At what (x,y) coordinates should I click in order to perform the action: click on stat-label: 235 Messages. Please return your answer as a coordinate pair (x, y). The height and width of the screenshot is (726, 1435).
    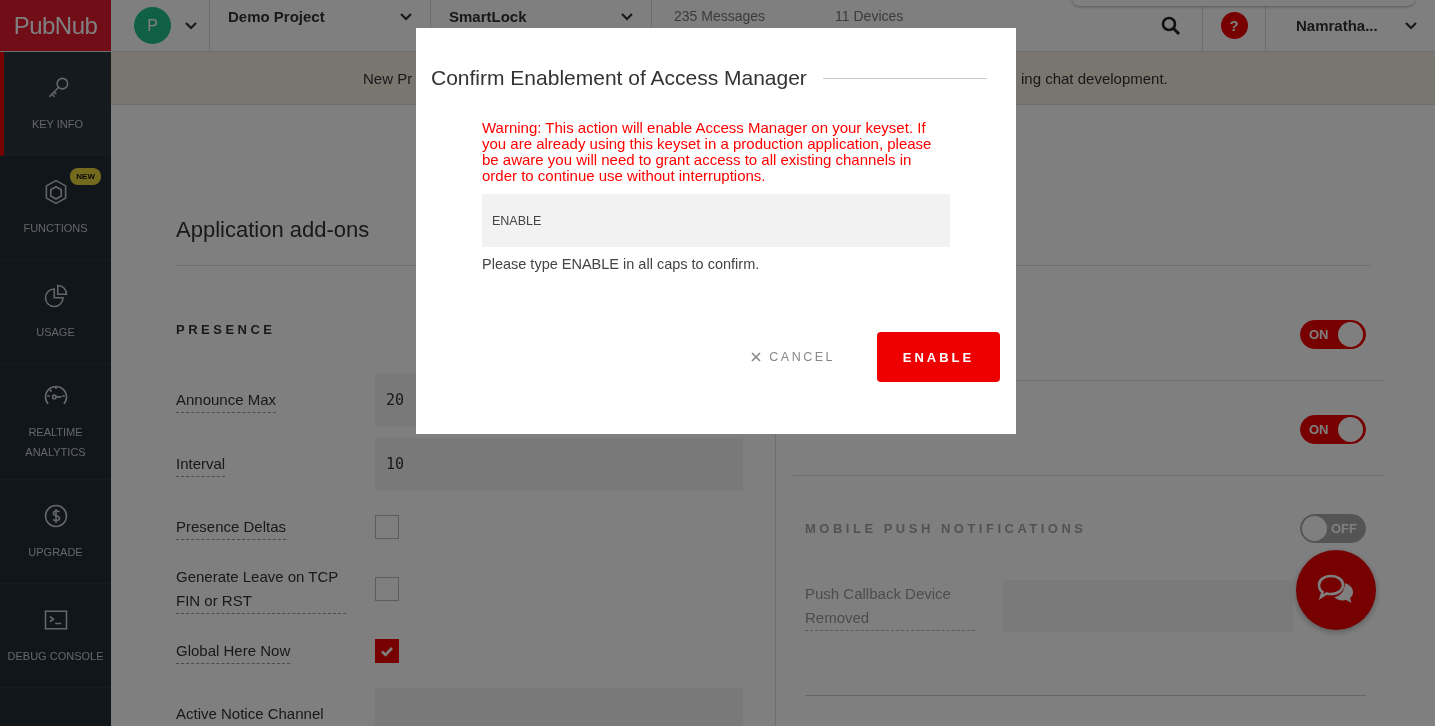
    Looking at the image, I should click on (720, 16).